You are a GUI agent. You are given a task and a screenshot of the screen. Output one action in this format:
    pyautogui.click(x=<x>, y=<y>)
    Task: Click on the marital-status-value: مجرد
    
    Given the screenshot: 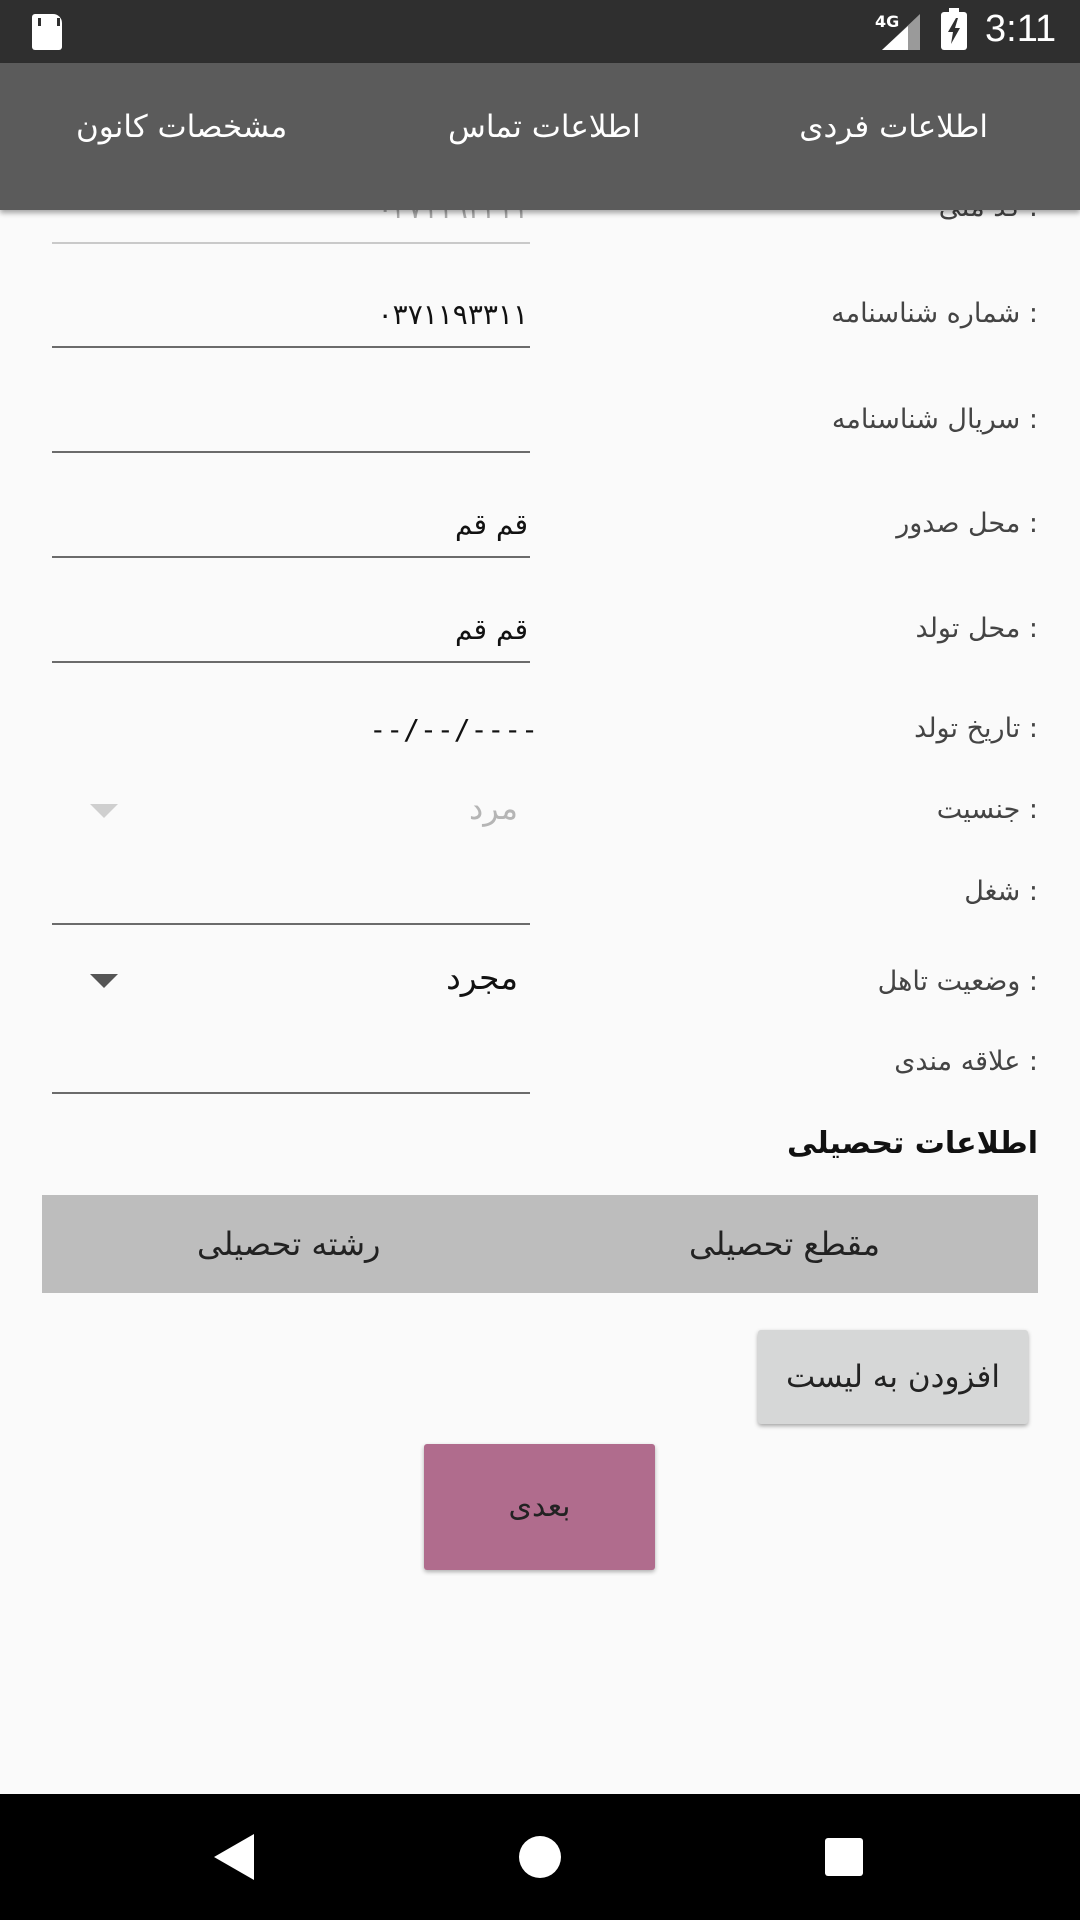 What is the action you would take?
    pyautogui.click(x=482, y=977)
    